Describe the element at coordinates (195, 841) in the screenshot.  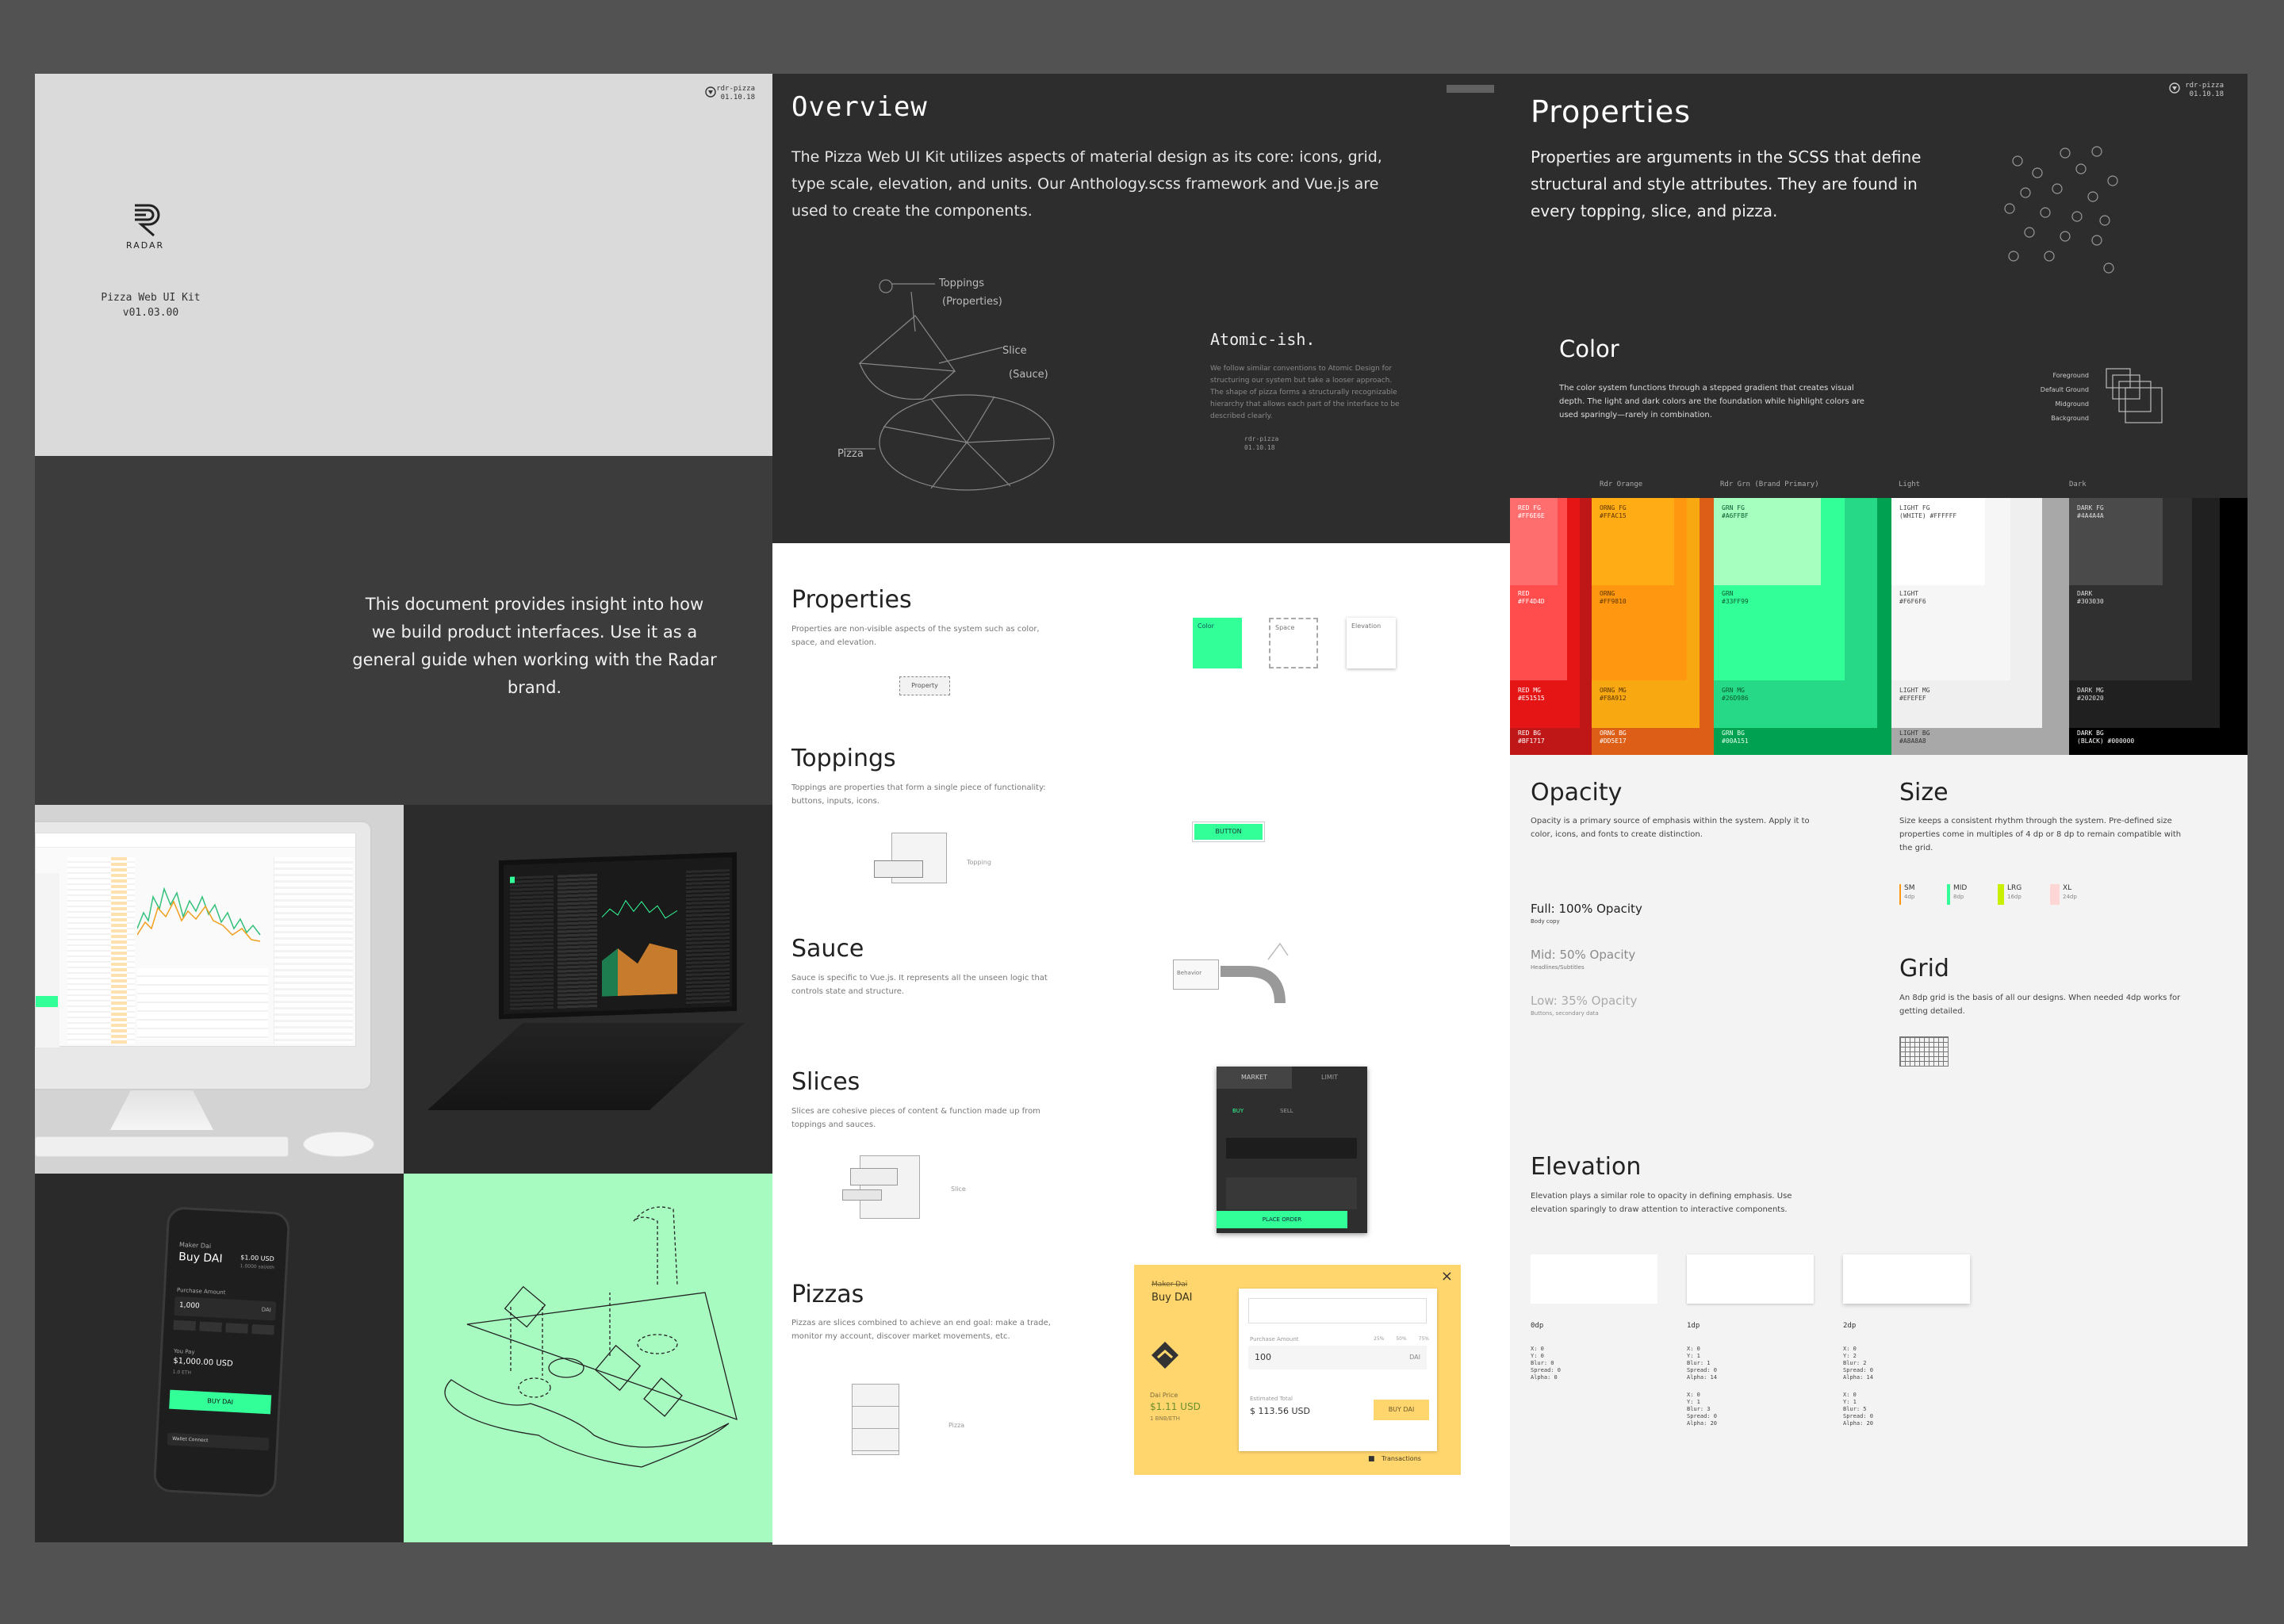
I see `app-header` at that location.